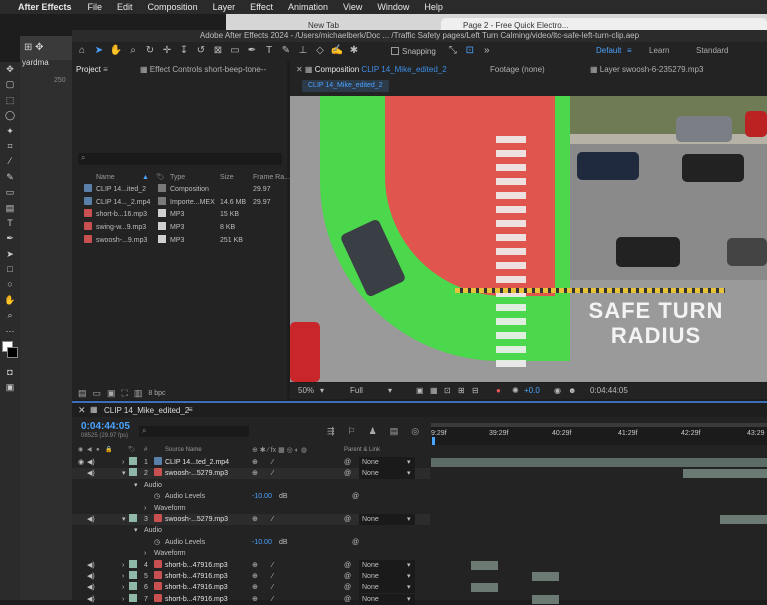 Image resolution: width=767 pixels, height=605 pixels. Describe the element at coordinates (196, 473) in the screenshot. I see `layer-name: swoosh-...5279.mp3` at that location.